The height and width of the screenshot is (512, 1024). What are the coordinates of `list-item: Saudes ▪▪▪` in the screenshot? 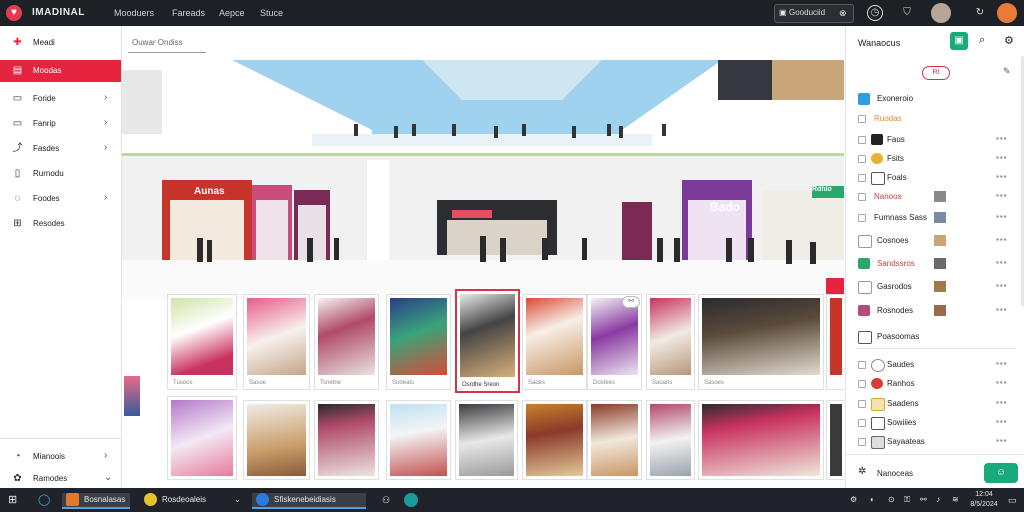 It's located at (935, 365).